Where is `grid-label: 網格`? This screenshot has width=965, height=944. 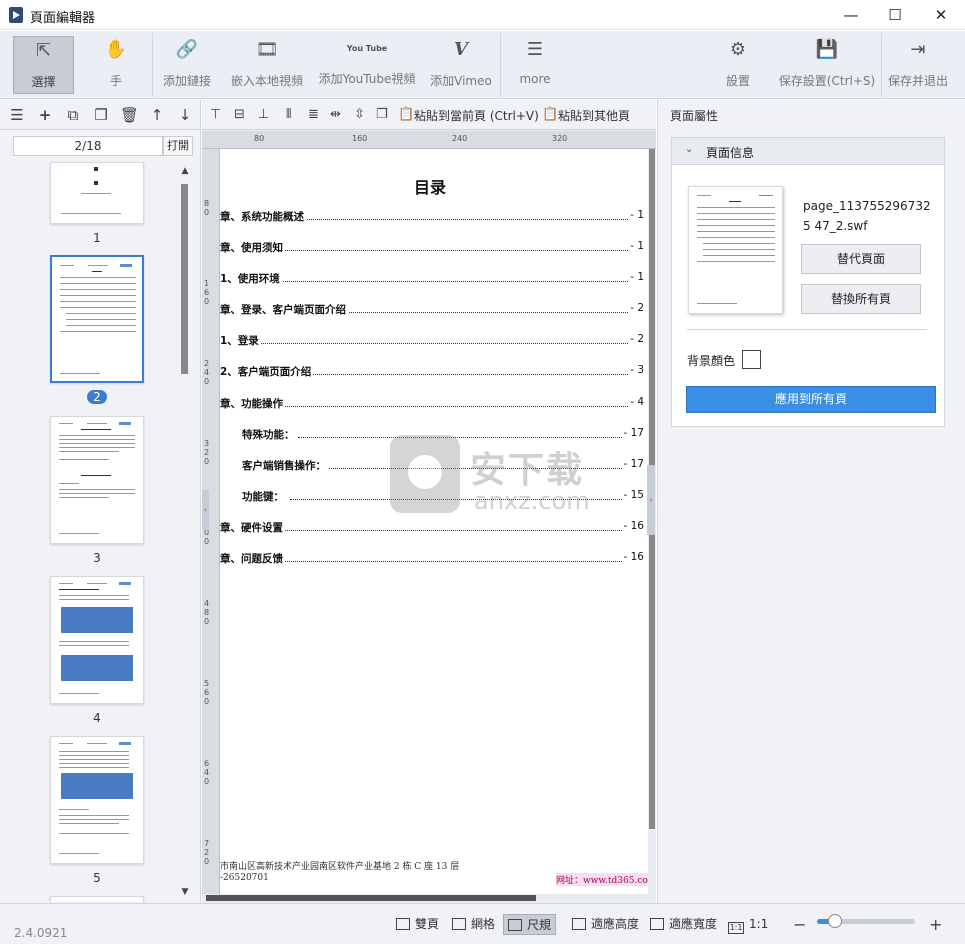
grid-label: 網格 is located at coordinates (483, 924).